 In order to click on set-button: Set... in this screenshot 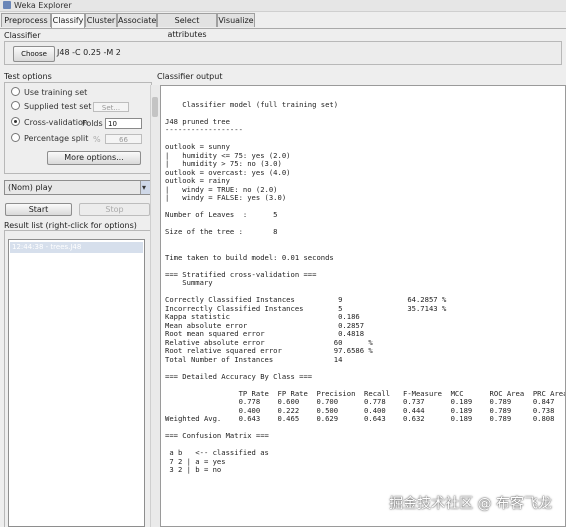, I will do `click(111, 107)`.